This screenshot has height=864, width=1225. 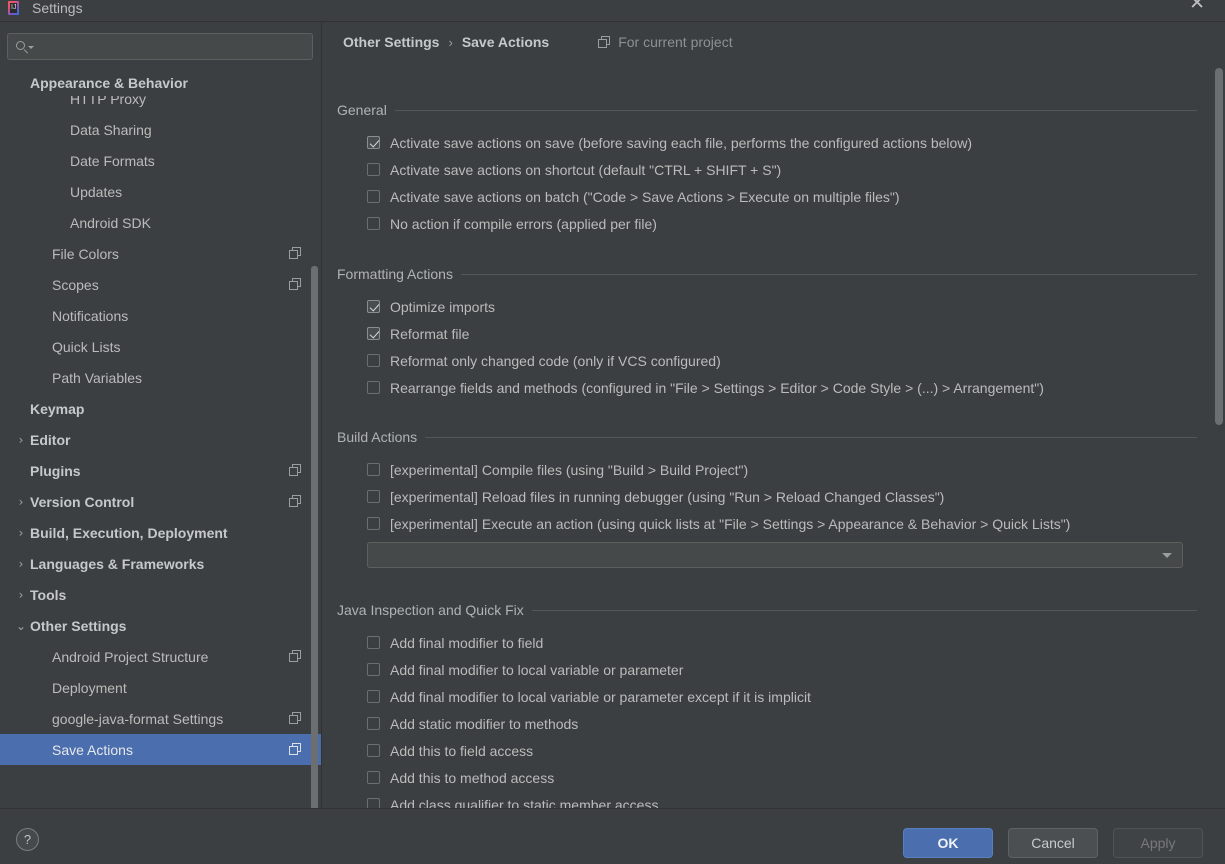 I want to click on sidebar-item-keymap: Keymap, so click(x=160, y=408).